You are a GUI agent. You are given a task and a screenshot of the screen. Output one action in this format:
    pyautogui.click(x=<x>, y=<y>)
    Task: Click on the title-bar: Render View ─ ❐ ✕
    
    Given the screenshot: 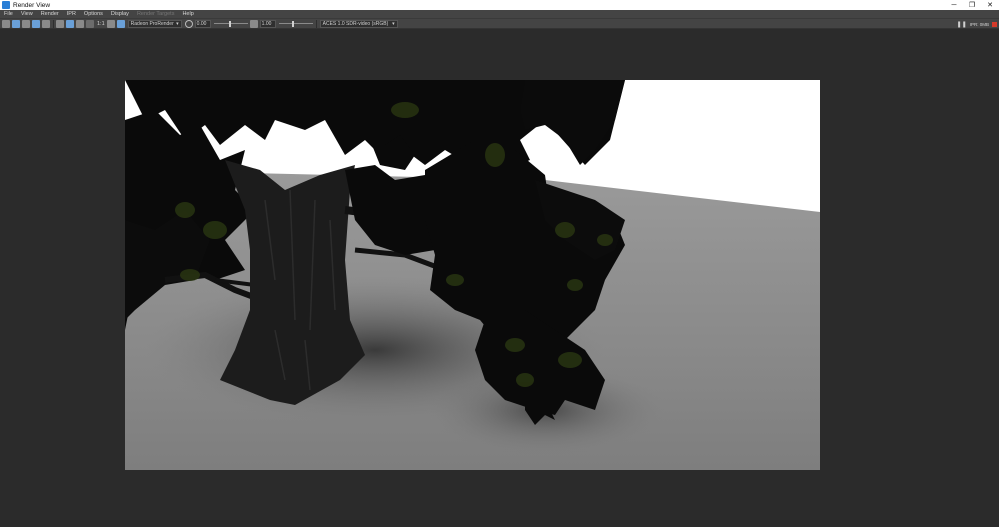 What is the action you would take?
    pyautogui.click(x=499, y=5)
    